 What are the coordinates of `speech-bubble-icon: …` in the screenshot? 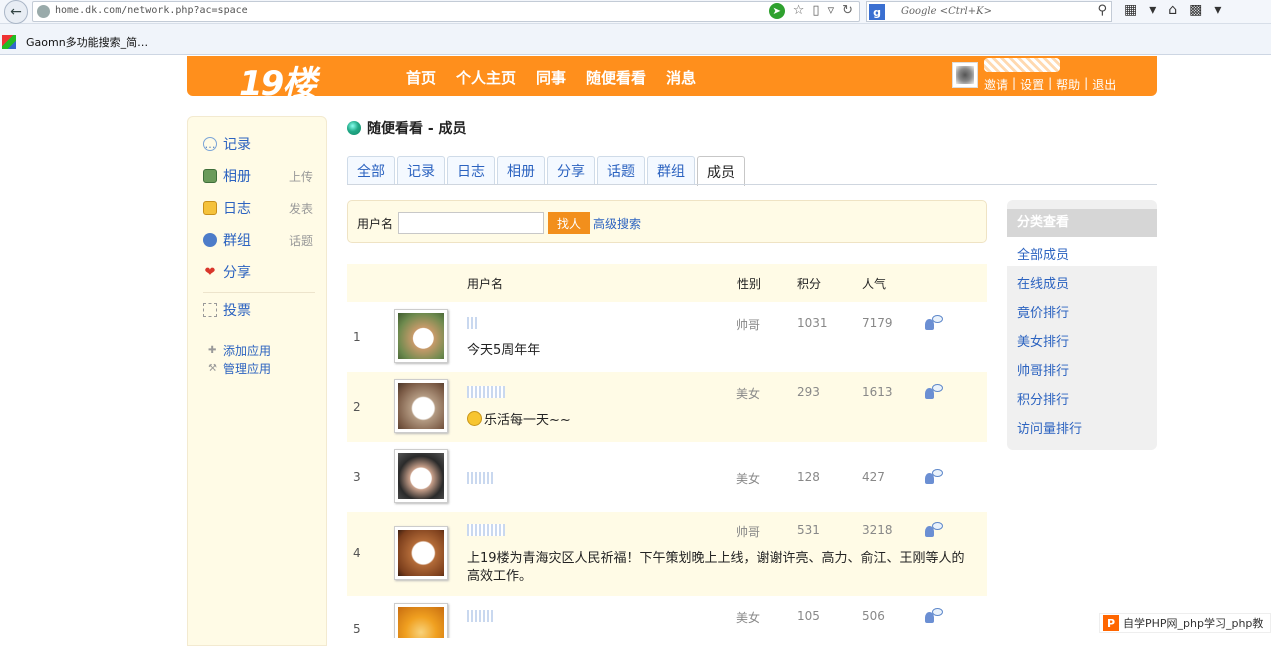 It's located at (210, 144).